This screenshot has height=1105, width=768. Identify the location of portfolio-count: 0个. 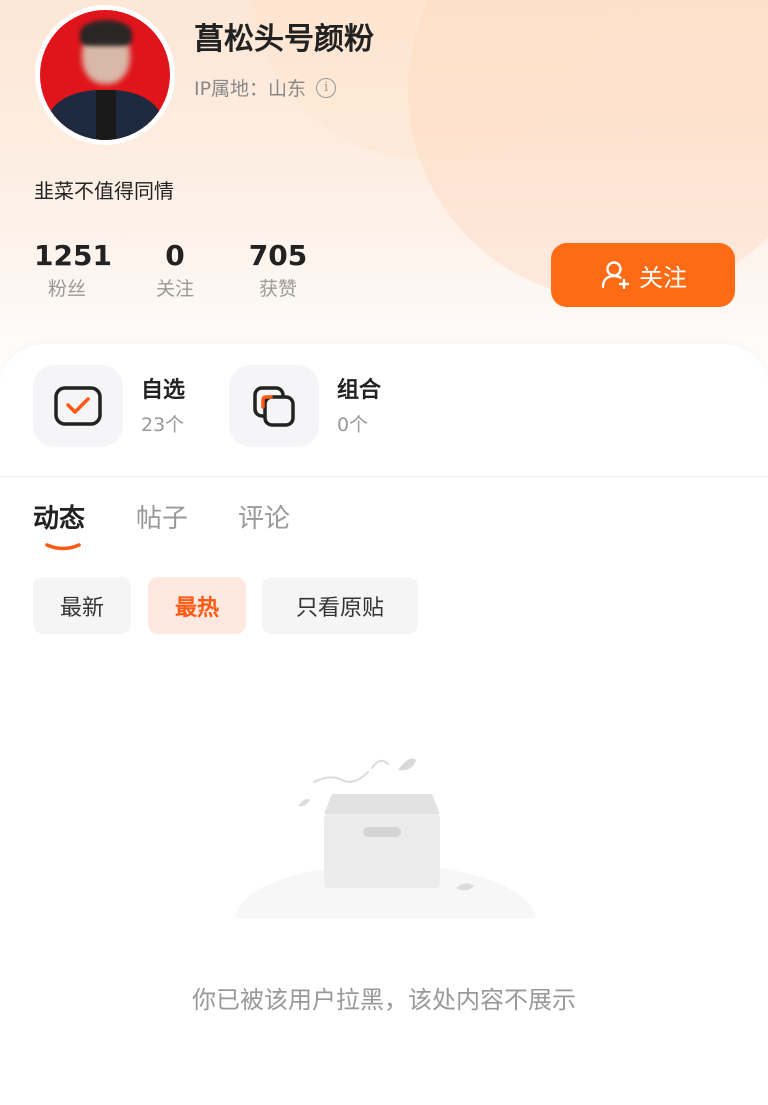
(353, 425).